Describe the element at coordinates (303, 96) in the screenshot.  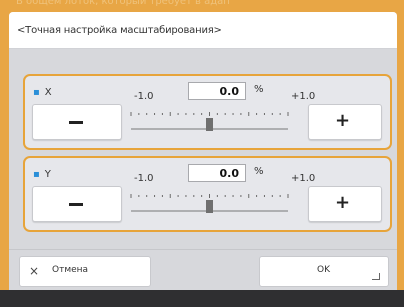
I see `x-max-label: +1.0` at that location.